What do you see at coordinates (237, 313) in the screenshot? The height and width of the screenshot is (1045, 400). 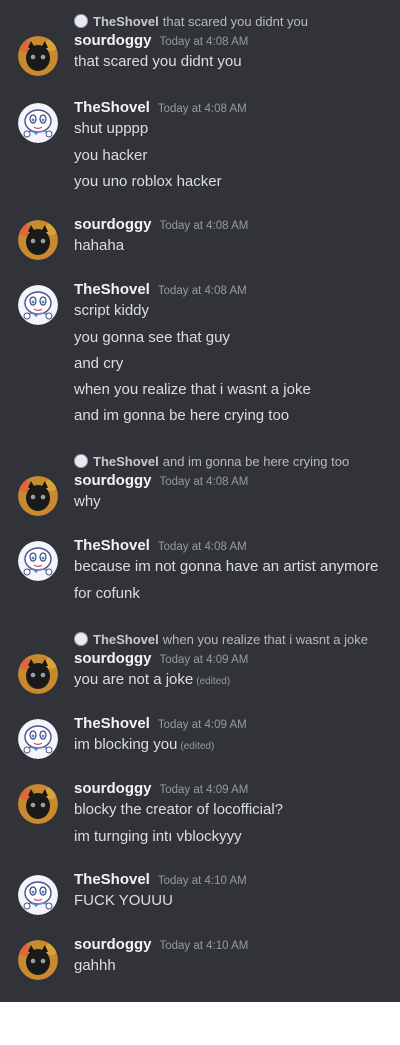 I see `message-content: script kiddy` at bounding box center [237, 313].